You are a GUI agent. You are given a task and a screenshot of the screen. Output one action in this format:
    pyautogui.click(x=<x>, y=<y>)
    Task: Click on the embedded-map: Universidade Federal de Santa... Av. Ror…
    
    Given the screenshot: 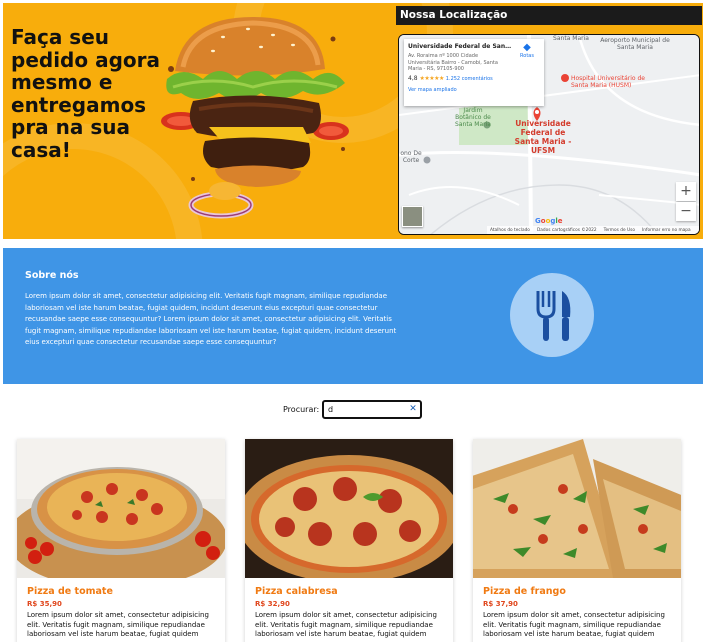 What is the action you would take?
    pyautogui.click(x=549, y=134)
    